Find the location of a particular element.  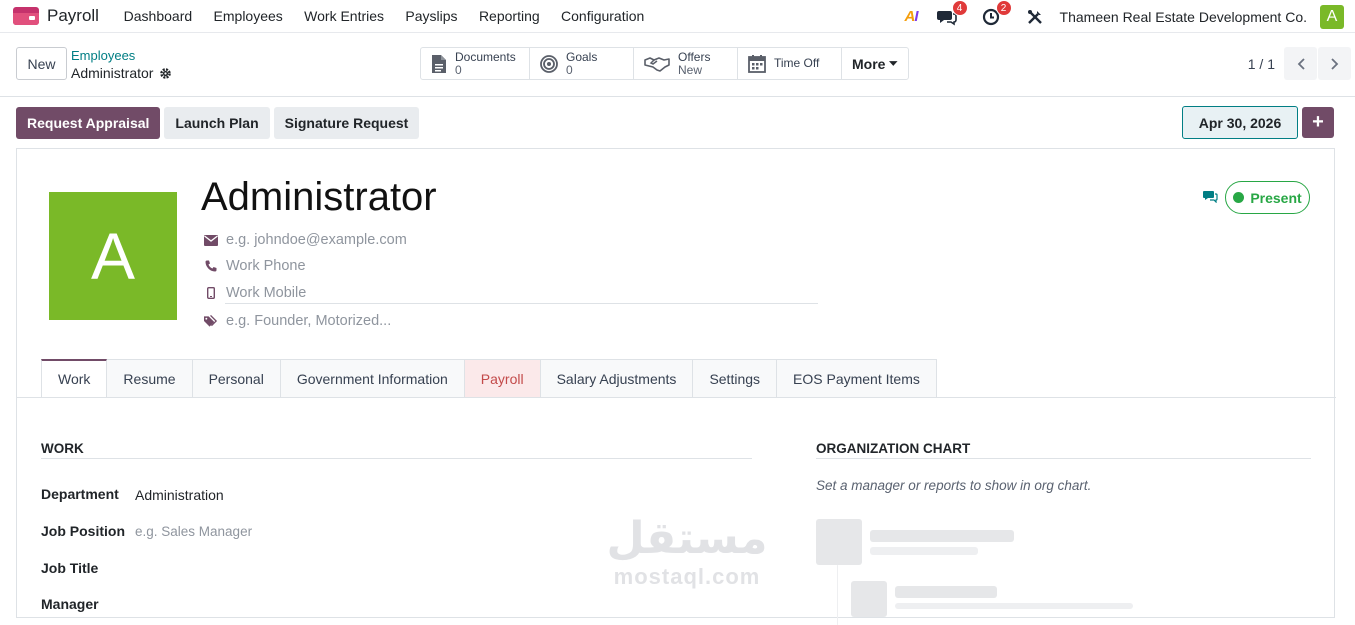

activities-badge: 2 is located at coordinates (1003, 8).